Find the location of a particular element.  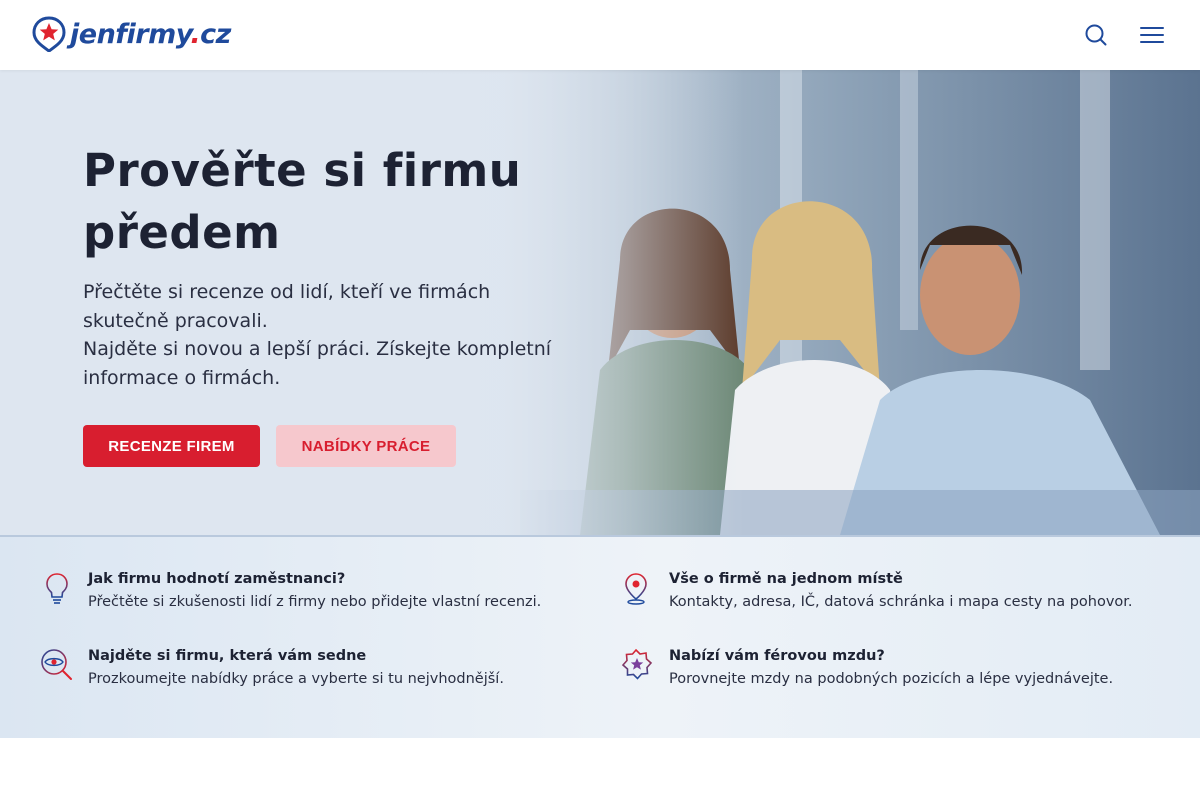

hamburger-menu-icon is located at coordinates (1152, 35).